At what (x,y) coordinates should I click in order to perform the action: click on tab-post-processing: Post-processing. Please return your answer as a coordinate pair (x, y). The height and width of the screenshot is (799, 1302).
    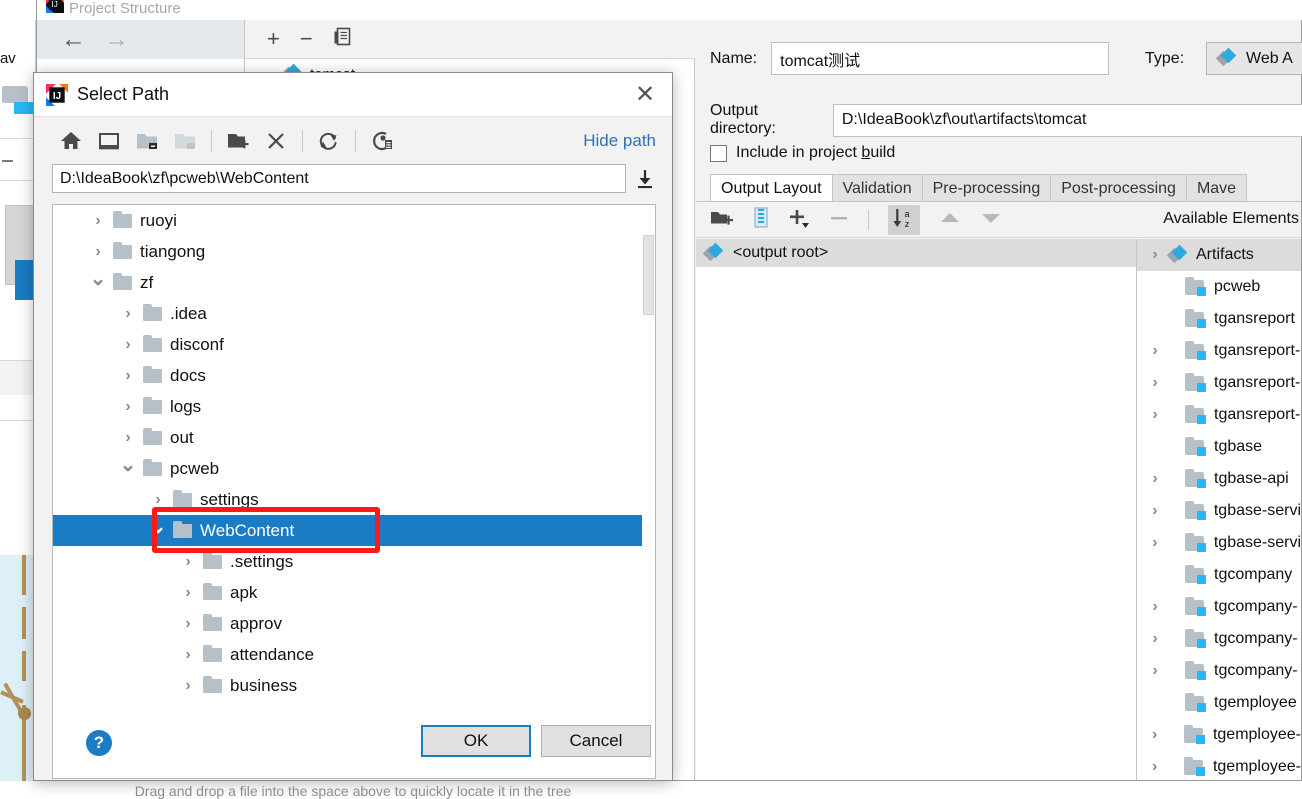
    Looking at the image, I should click on (1118, 188).